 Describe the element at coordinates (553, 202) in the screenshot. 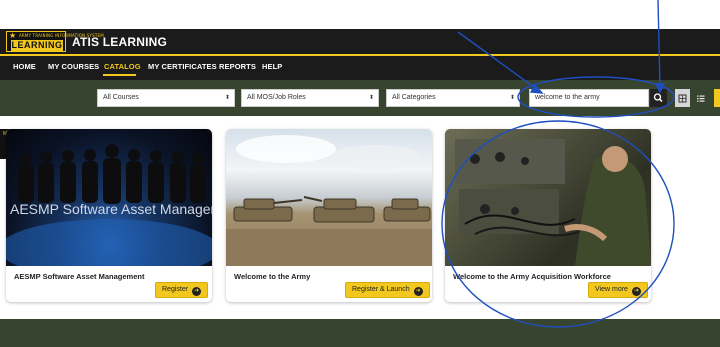

I see `soldier-equipment-image` at that location.